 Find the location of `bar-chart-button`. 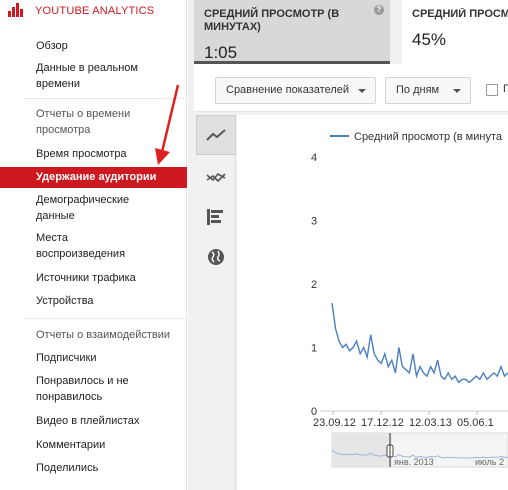

bar-chart-button is located at coordinates (216, 217).